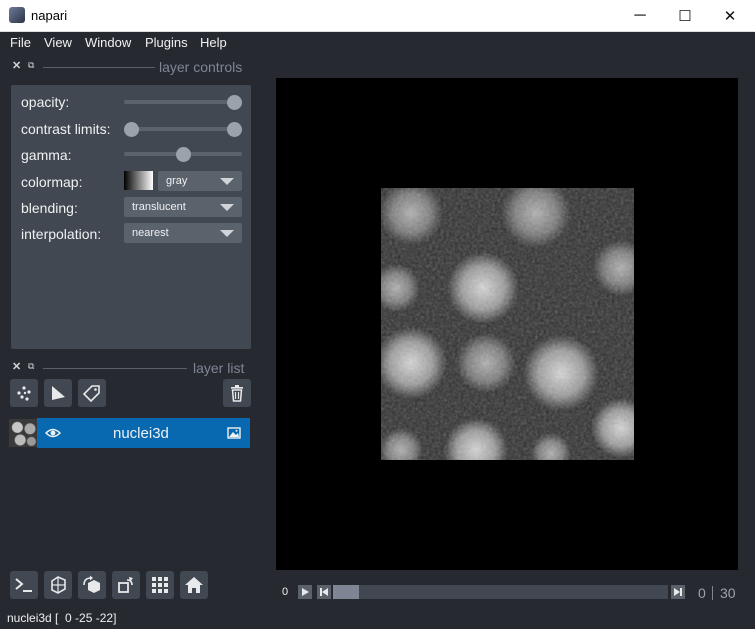  What do you see at coordinates (138, 180) in the screenshot?
I see `colormap-preview` at bounding box center [138, 180].